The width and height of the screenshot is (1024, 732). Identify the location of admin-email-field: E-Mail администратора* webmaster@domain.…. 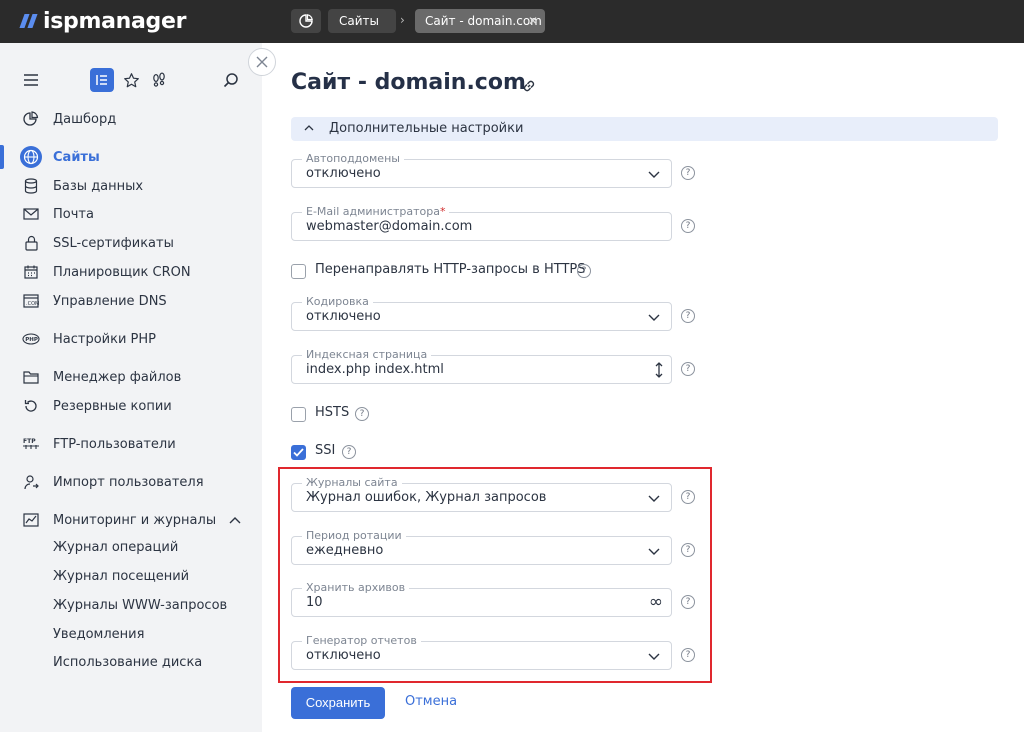
(481, 223).